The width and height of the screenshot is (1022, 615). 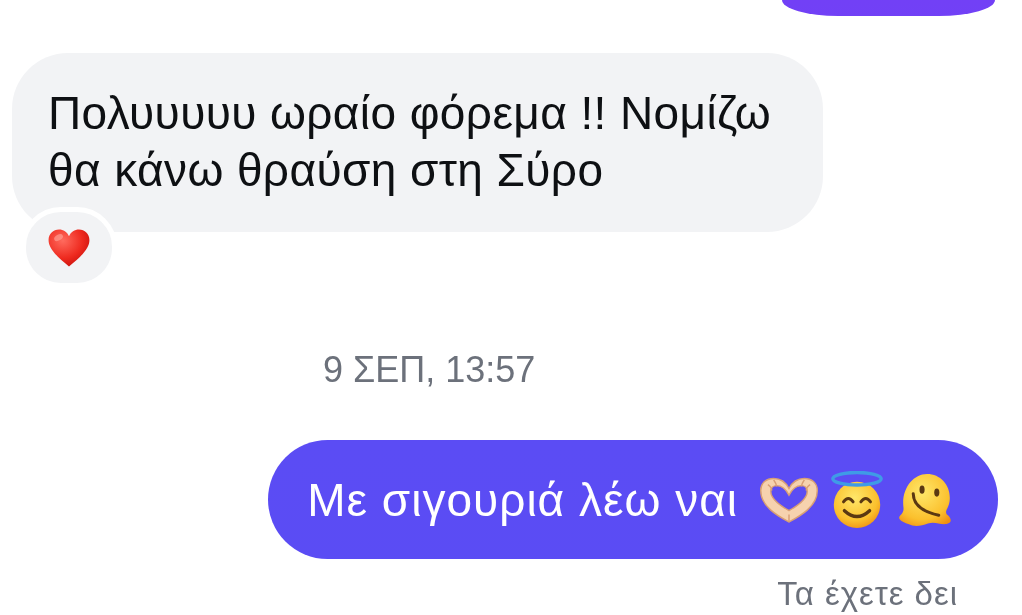 What do you see at coordinates (857, 499) in the screenshot?
I see `halo-smiley-icon` at bounding box center [857, 499].